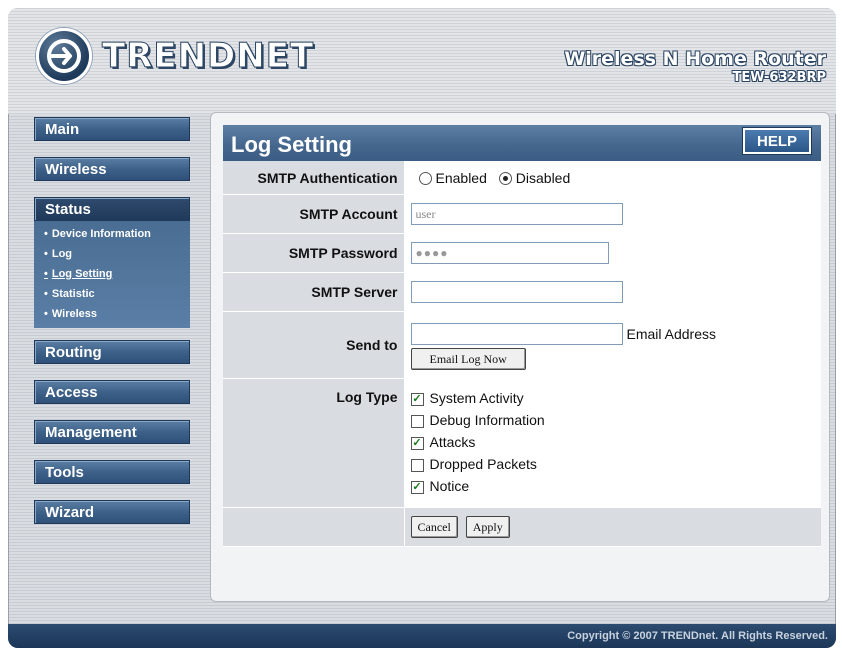 The height and width of the screenshot is (654, 842). Describe the element at coordinates (62, 254) in the screenshot. I see `subnav-label: Log` at that location.